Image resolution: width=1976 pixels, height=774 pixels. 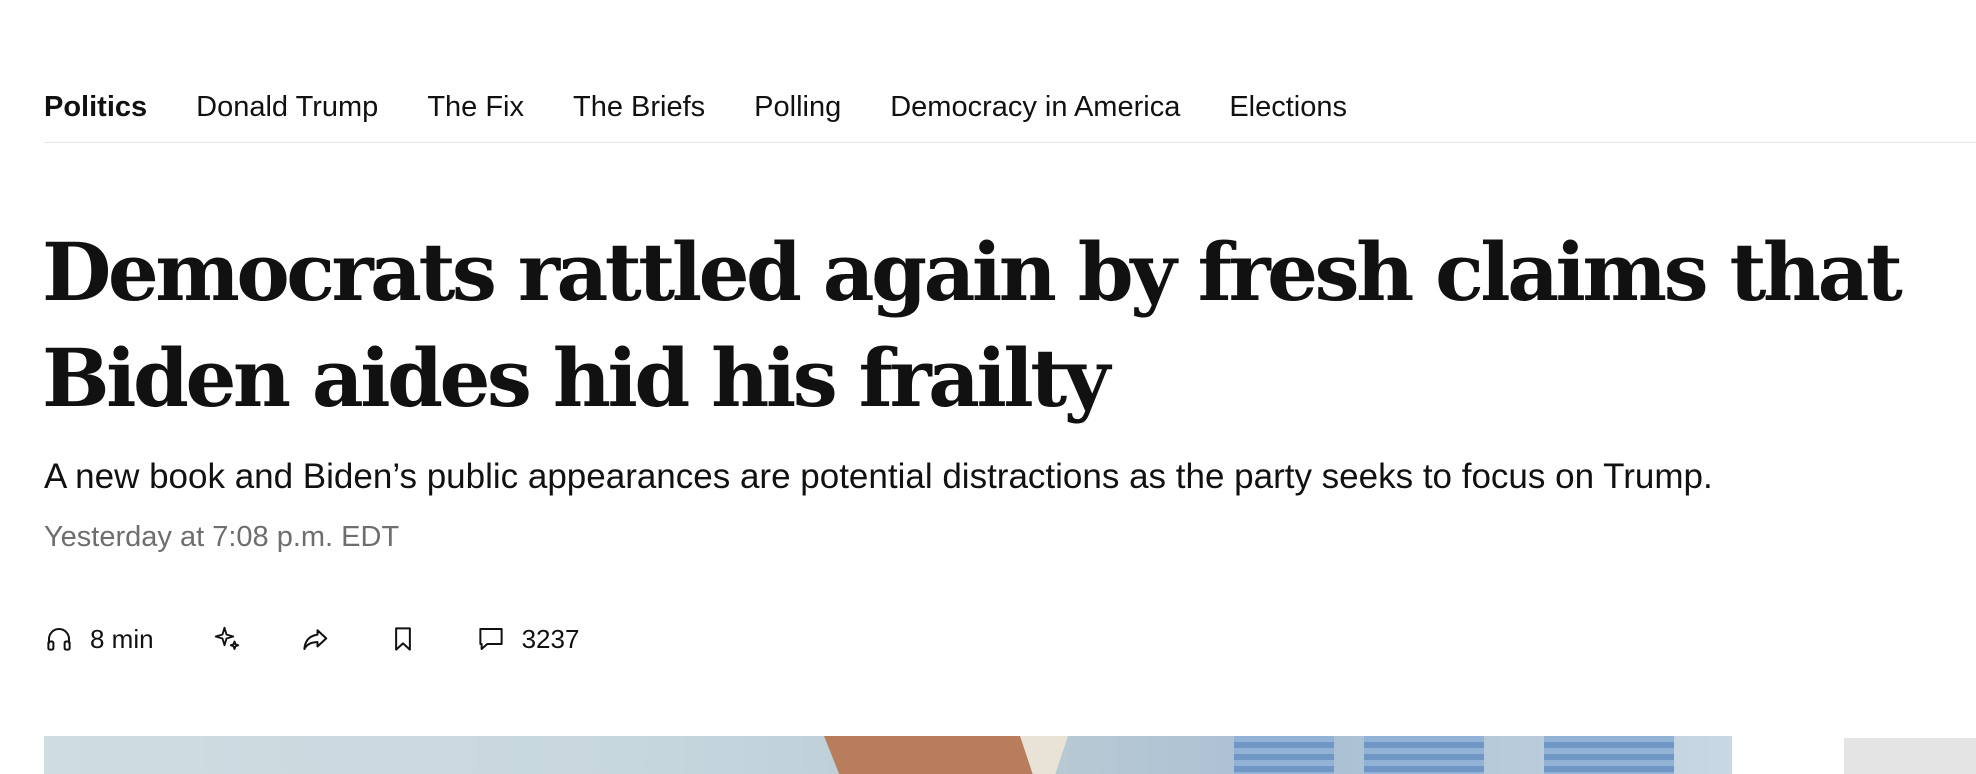 What do you see at coordinates (639, 107) in the screenshot?
I see `nav-item-the-briefs: The Briefs` at bounding box center [639, 107].